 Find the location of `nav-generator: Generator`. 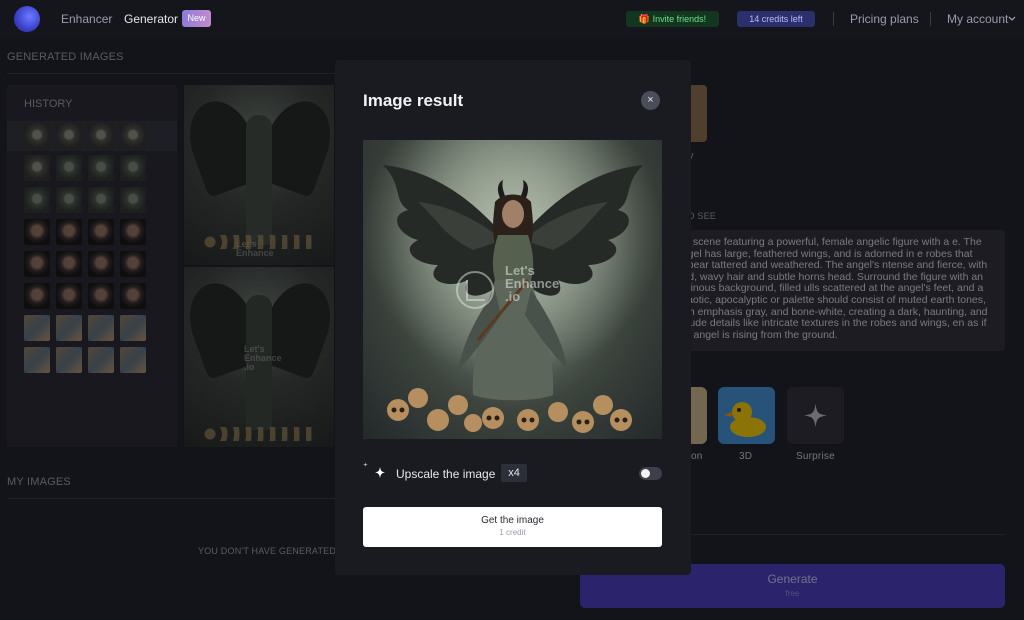

nav-generator: Generator is located at coordinates (151, 19).